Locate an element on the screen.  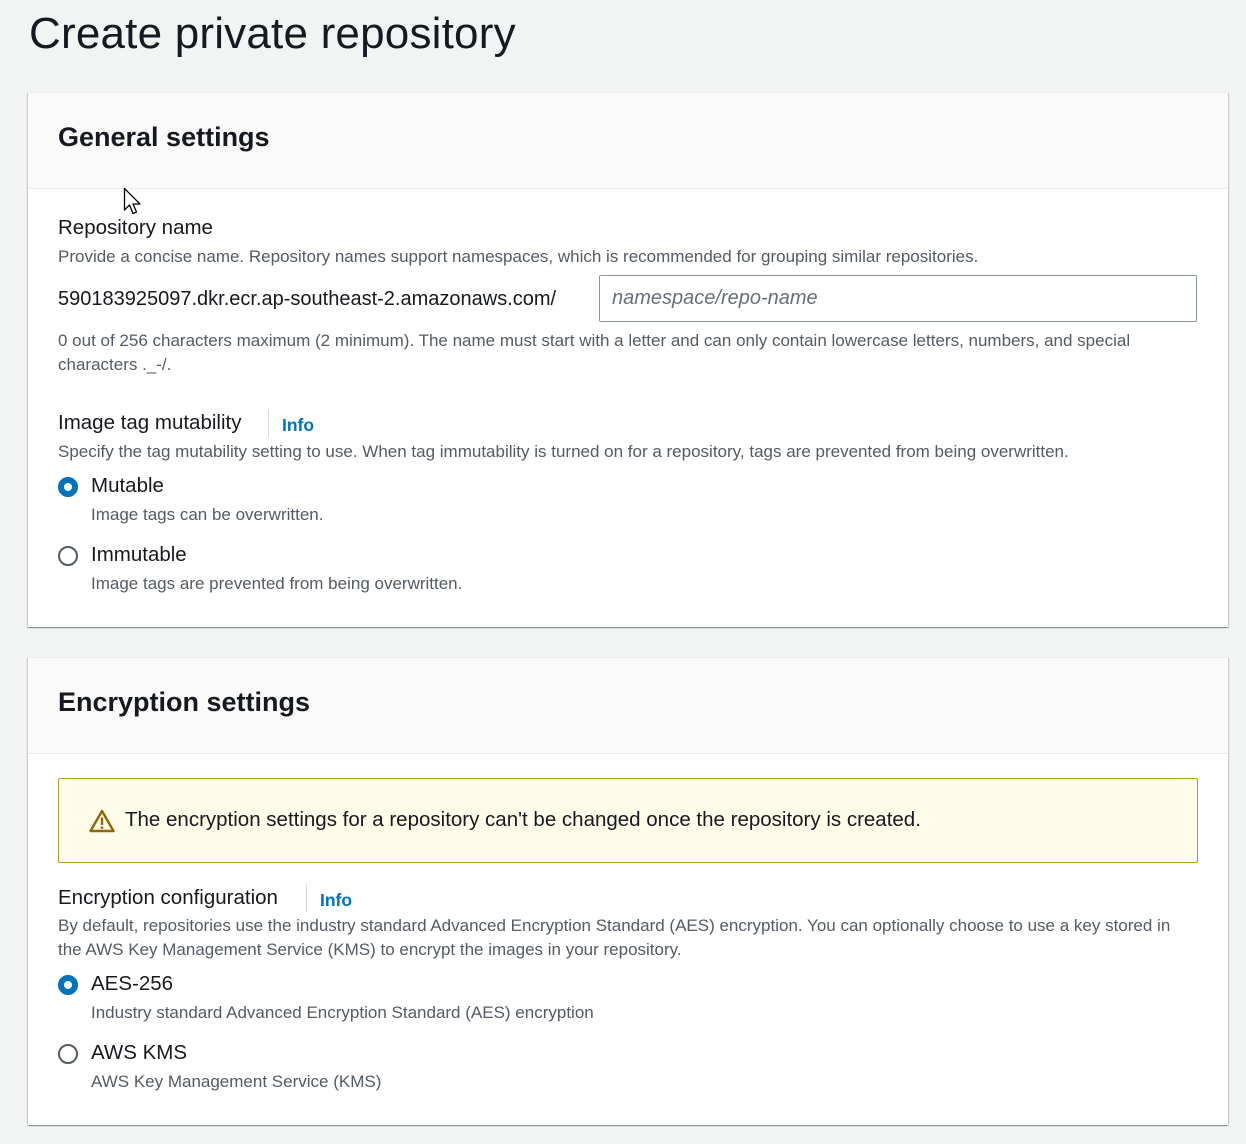
encryption-configuration-label: Encryption configuration is located at coordinates (168, 897).